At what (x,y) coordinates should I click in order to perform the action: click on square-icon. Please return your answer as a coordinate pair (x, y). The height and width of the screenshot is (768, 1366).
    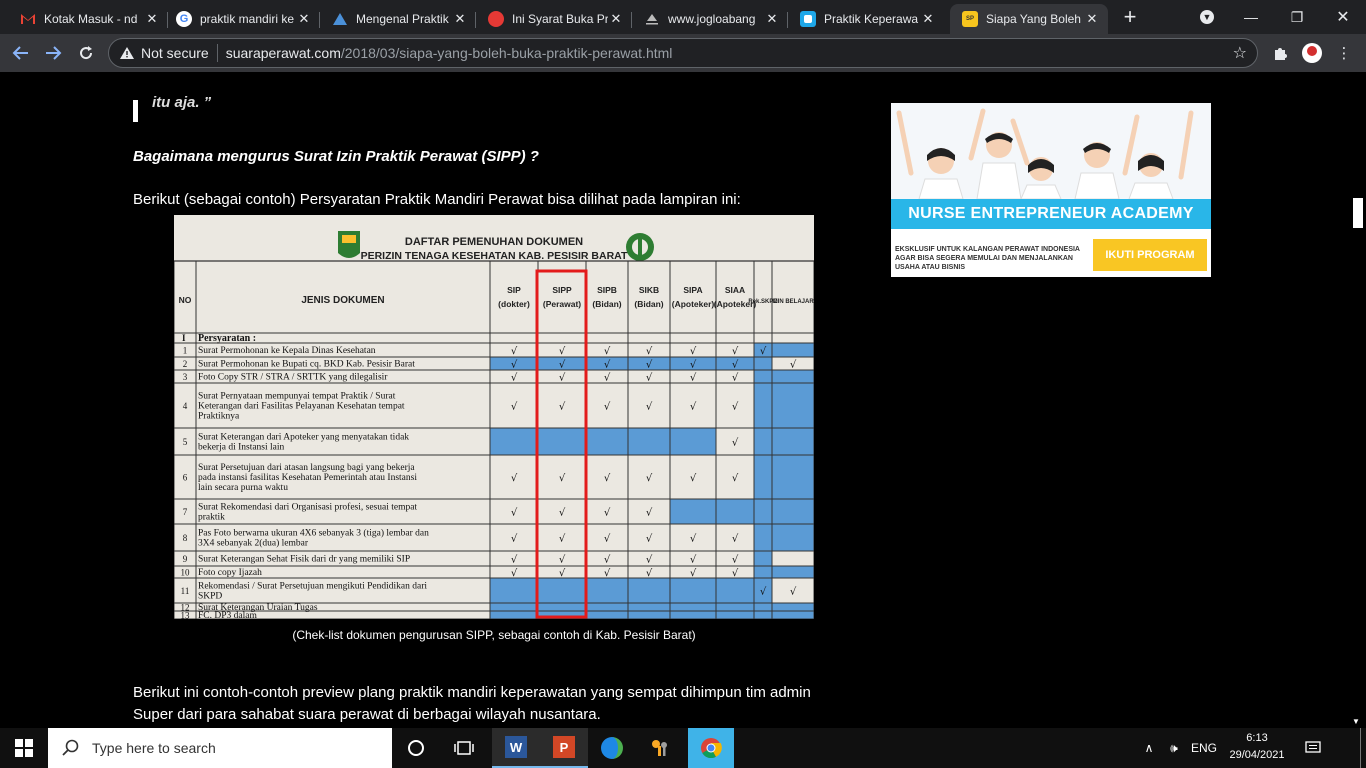
    Looking at the image, I should click on (808, 19).